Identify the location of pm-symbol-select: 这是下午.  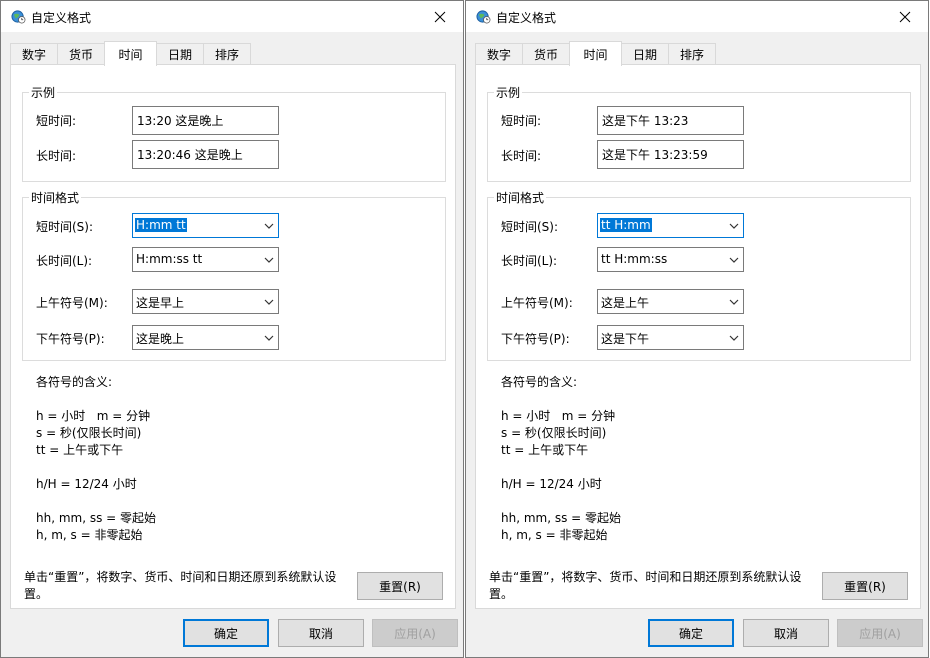
(670, 337).